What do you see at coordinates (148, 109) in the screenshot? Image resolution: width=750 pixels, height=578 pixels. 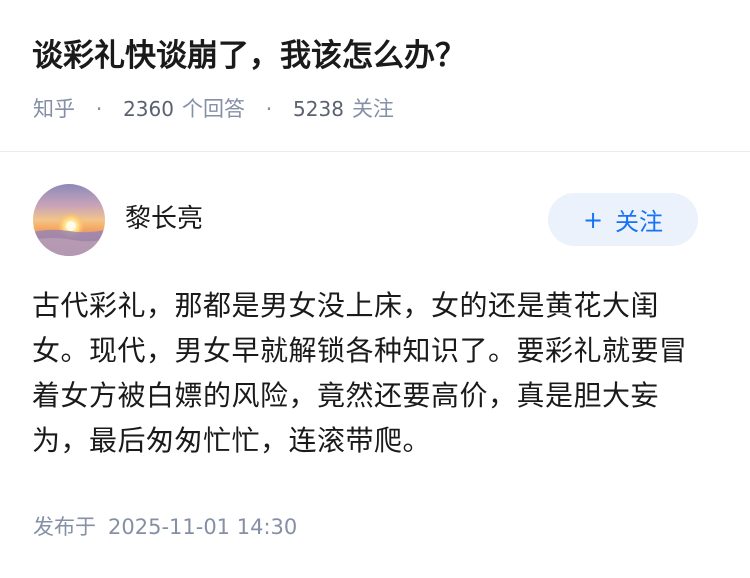 I see `answer-count: 2360` at bounding box center [148, 109].